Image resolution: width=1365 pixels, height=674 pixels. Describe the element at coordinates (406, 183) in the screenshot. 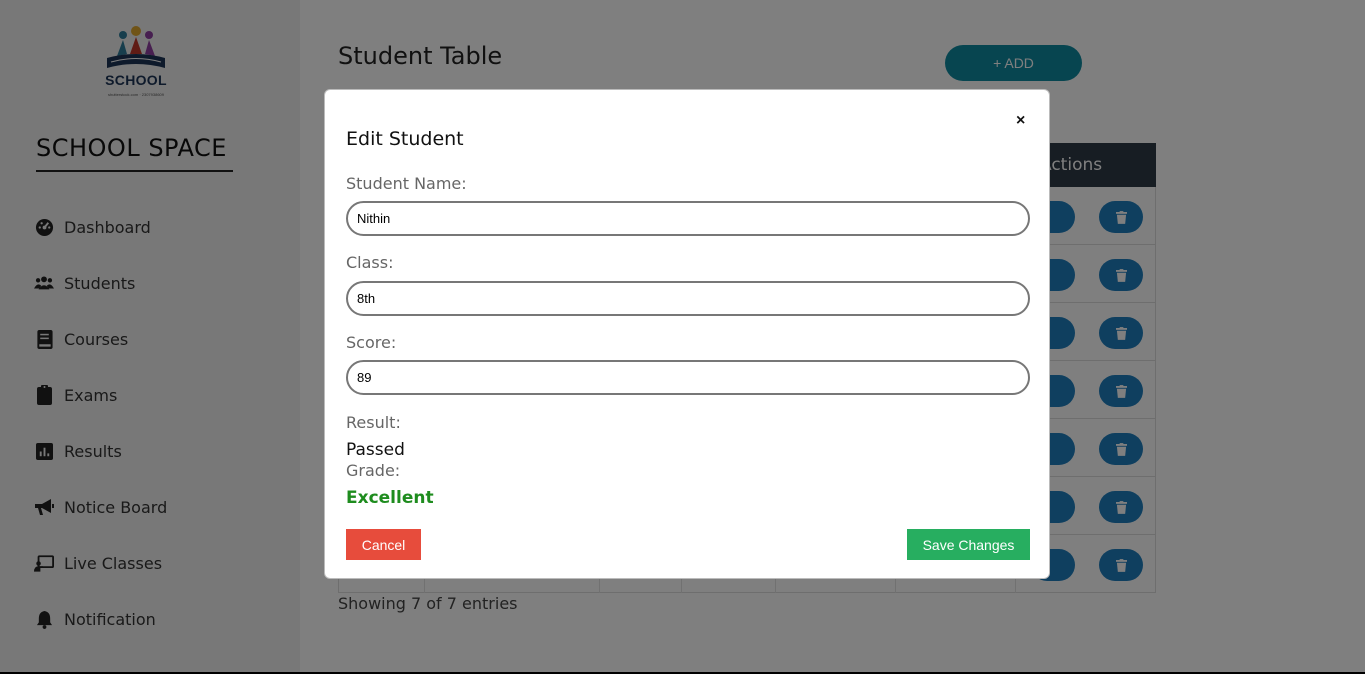

I see `student-name-label: Student Name:` at that location.